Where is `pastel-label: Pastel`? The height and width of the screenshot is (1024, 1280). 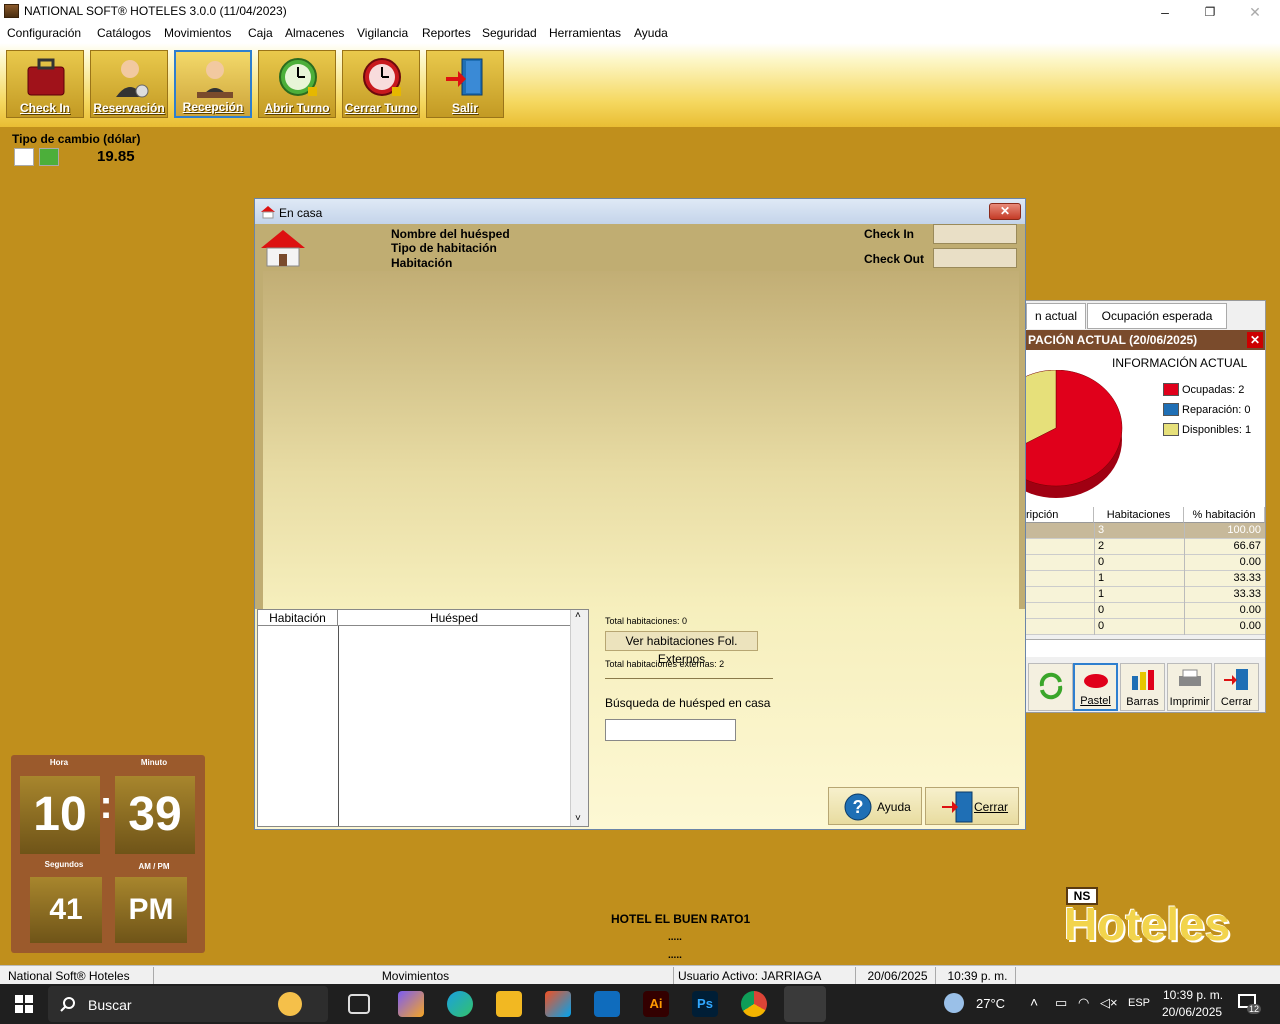
pastel-label: Pastel is located at coordinates (1095, 701).